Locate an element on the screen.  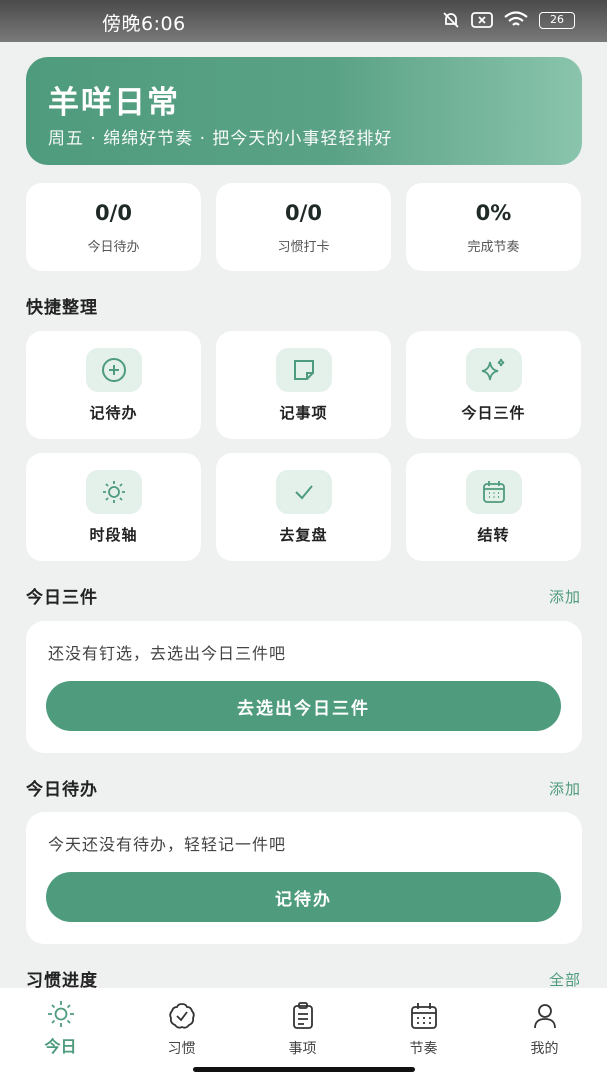
app-title: 羊咩日常 is located at coordinates (114, 103).